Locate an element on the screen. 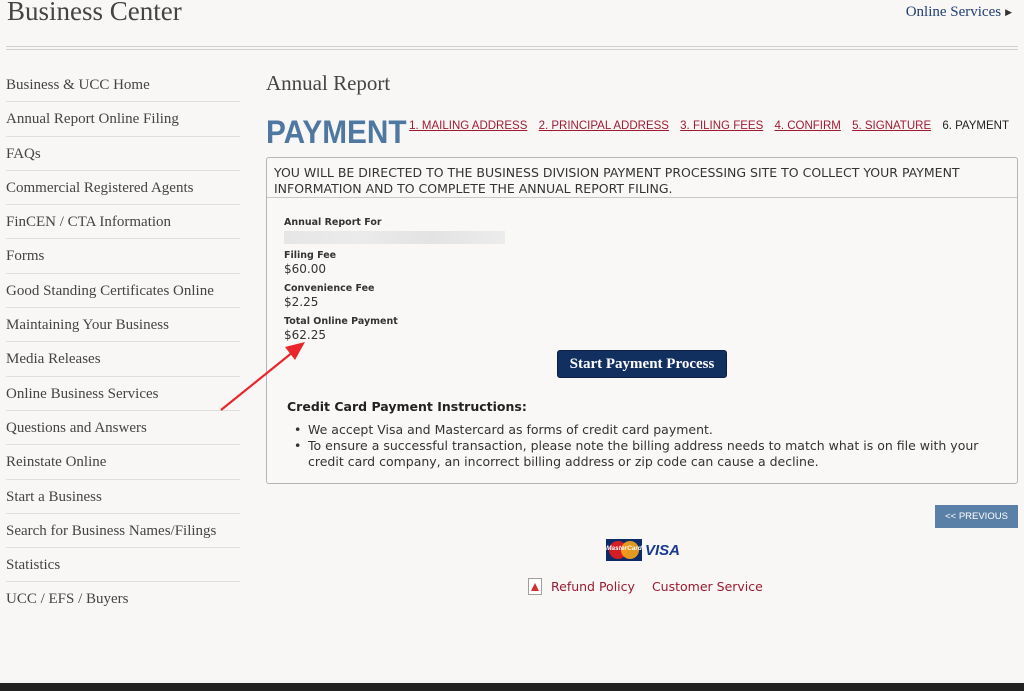  step-mailing-address: 1. MAILING ADDRESS is located at coordinates (468, 126).